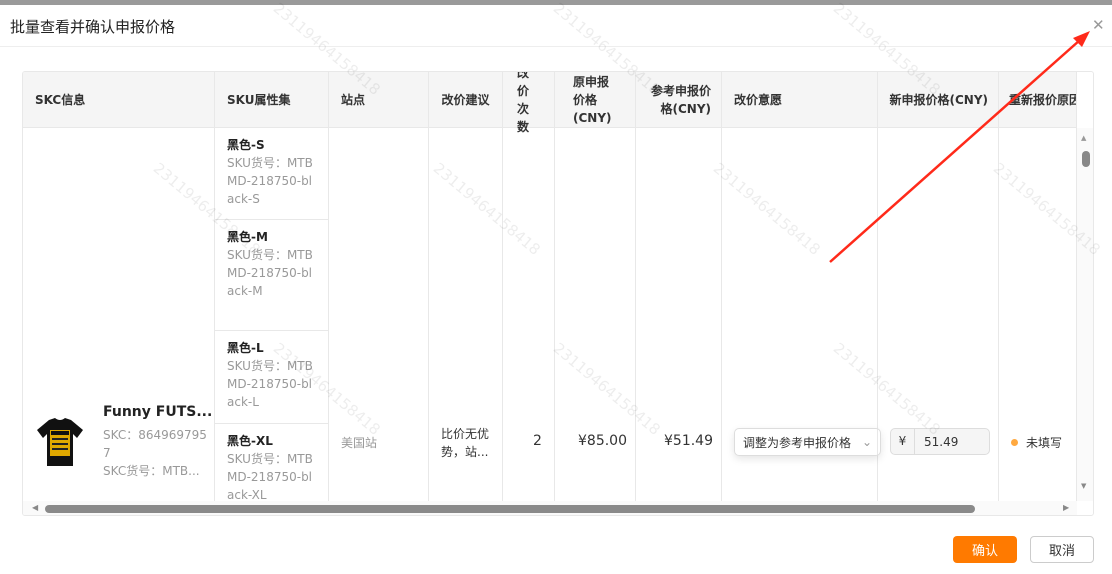  Describe the element at coordinates (272, 100) in the screenshot. I see `col-sku: SKU属性集` at that location.